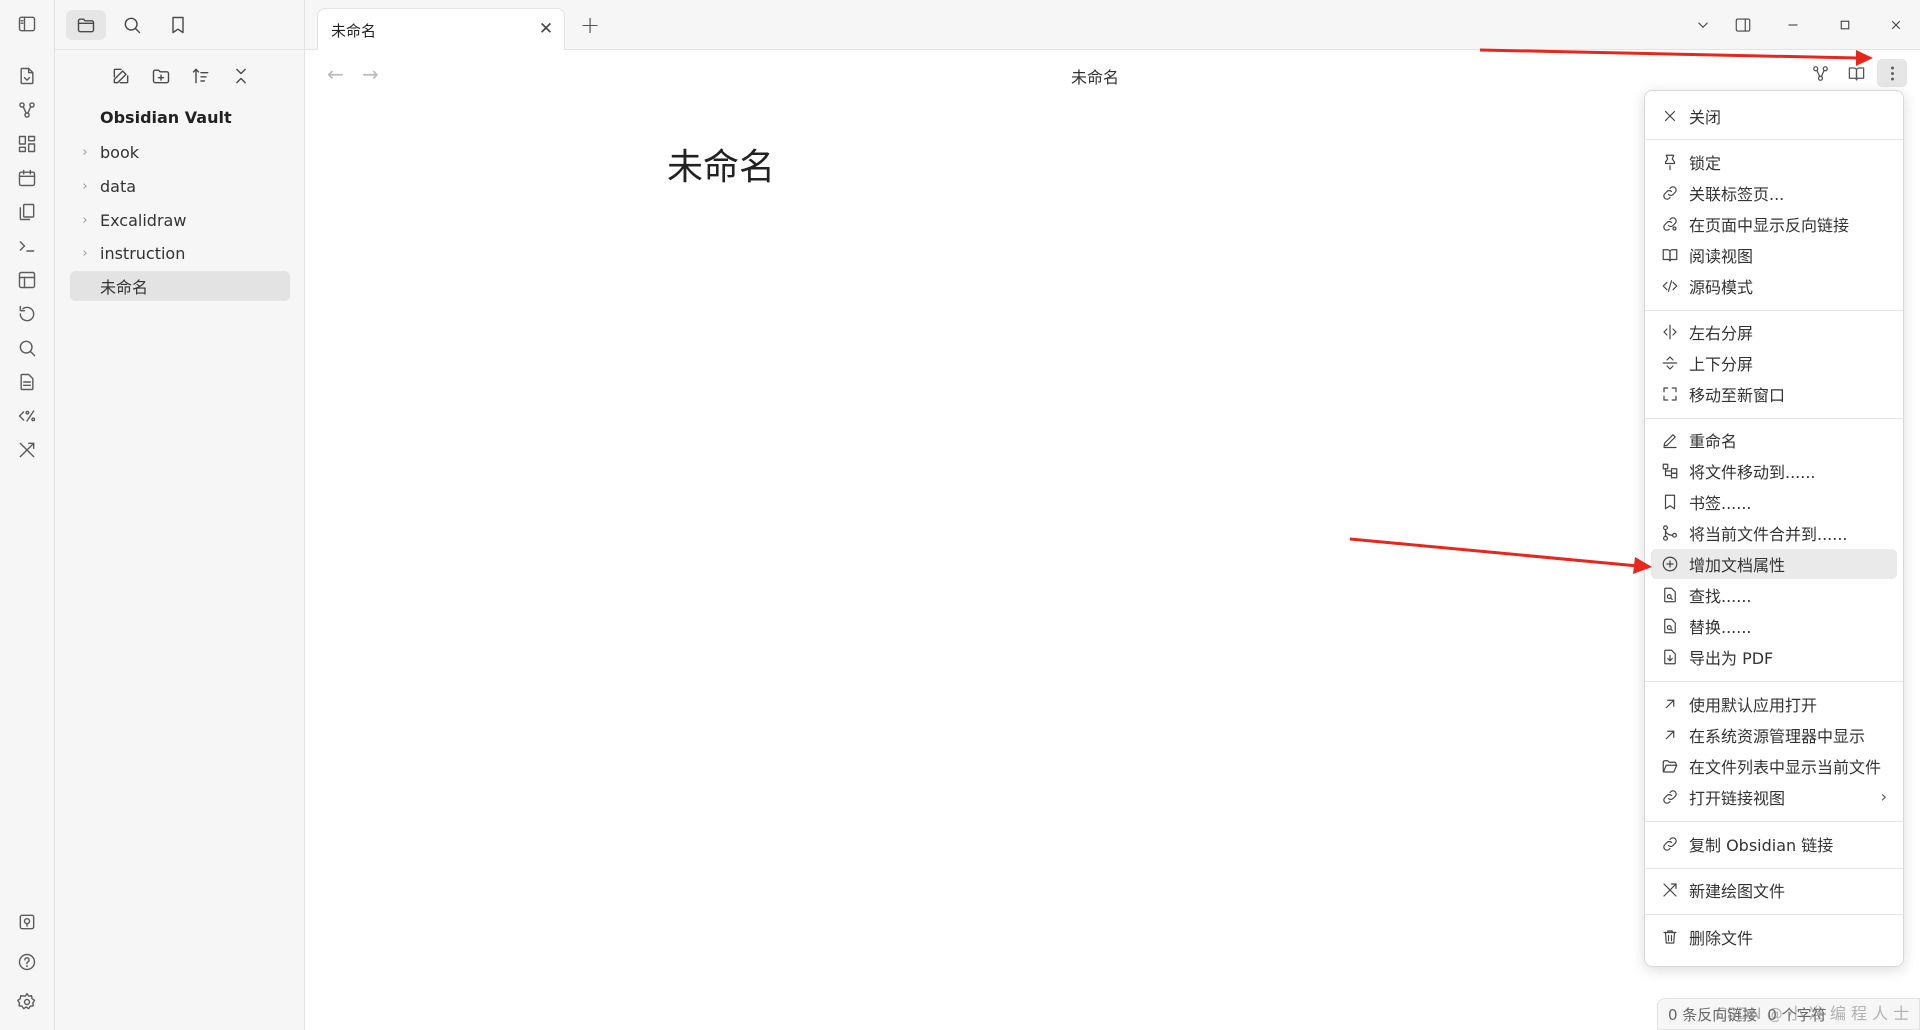  Describe the element at coordinates (241, 76) in the screenshot. I see `collapse-all-button` at that location.